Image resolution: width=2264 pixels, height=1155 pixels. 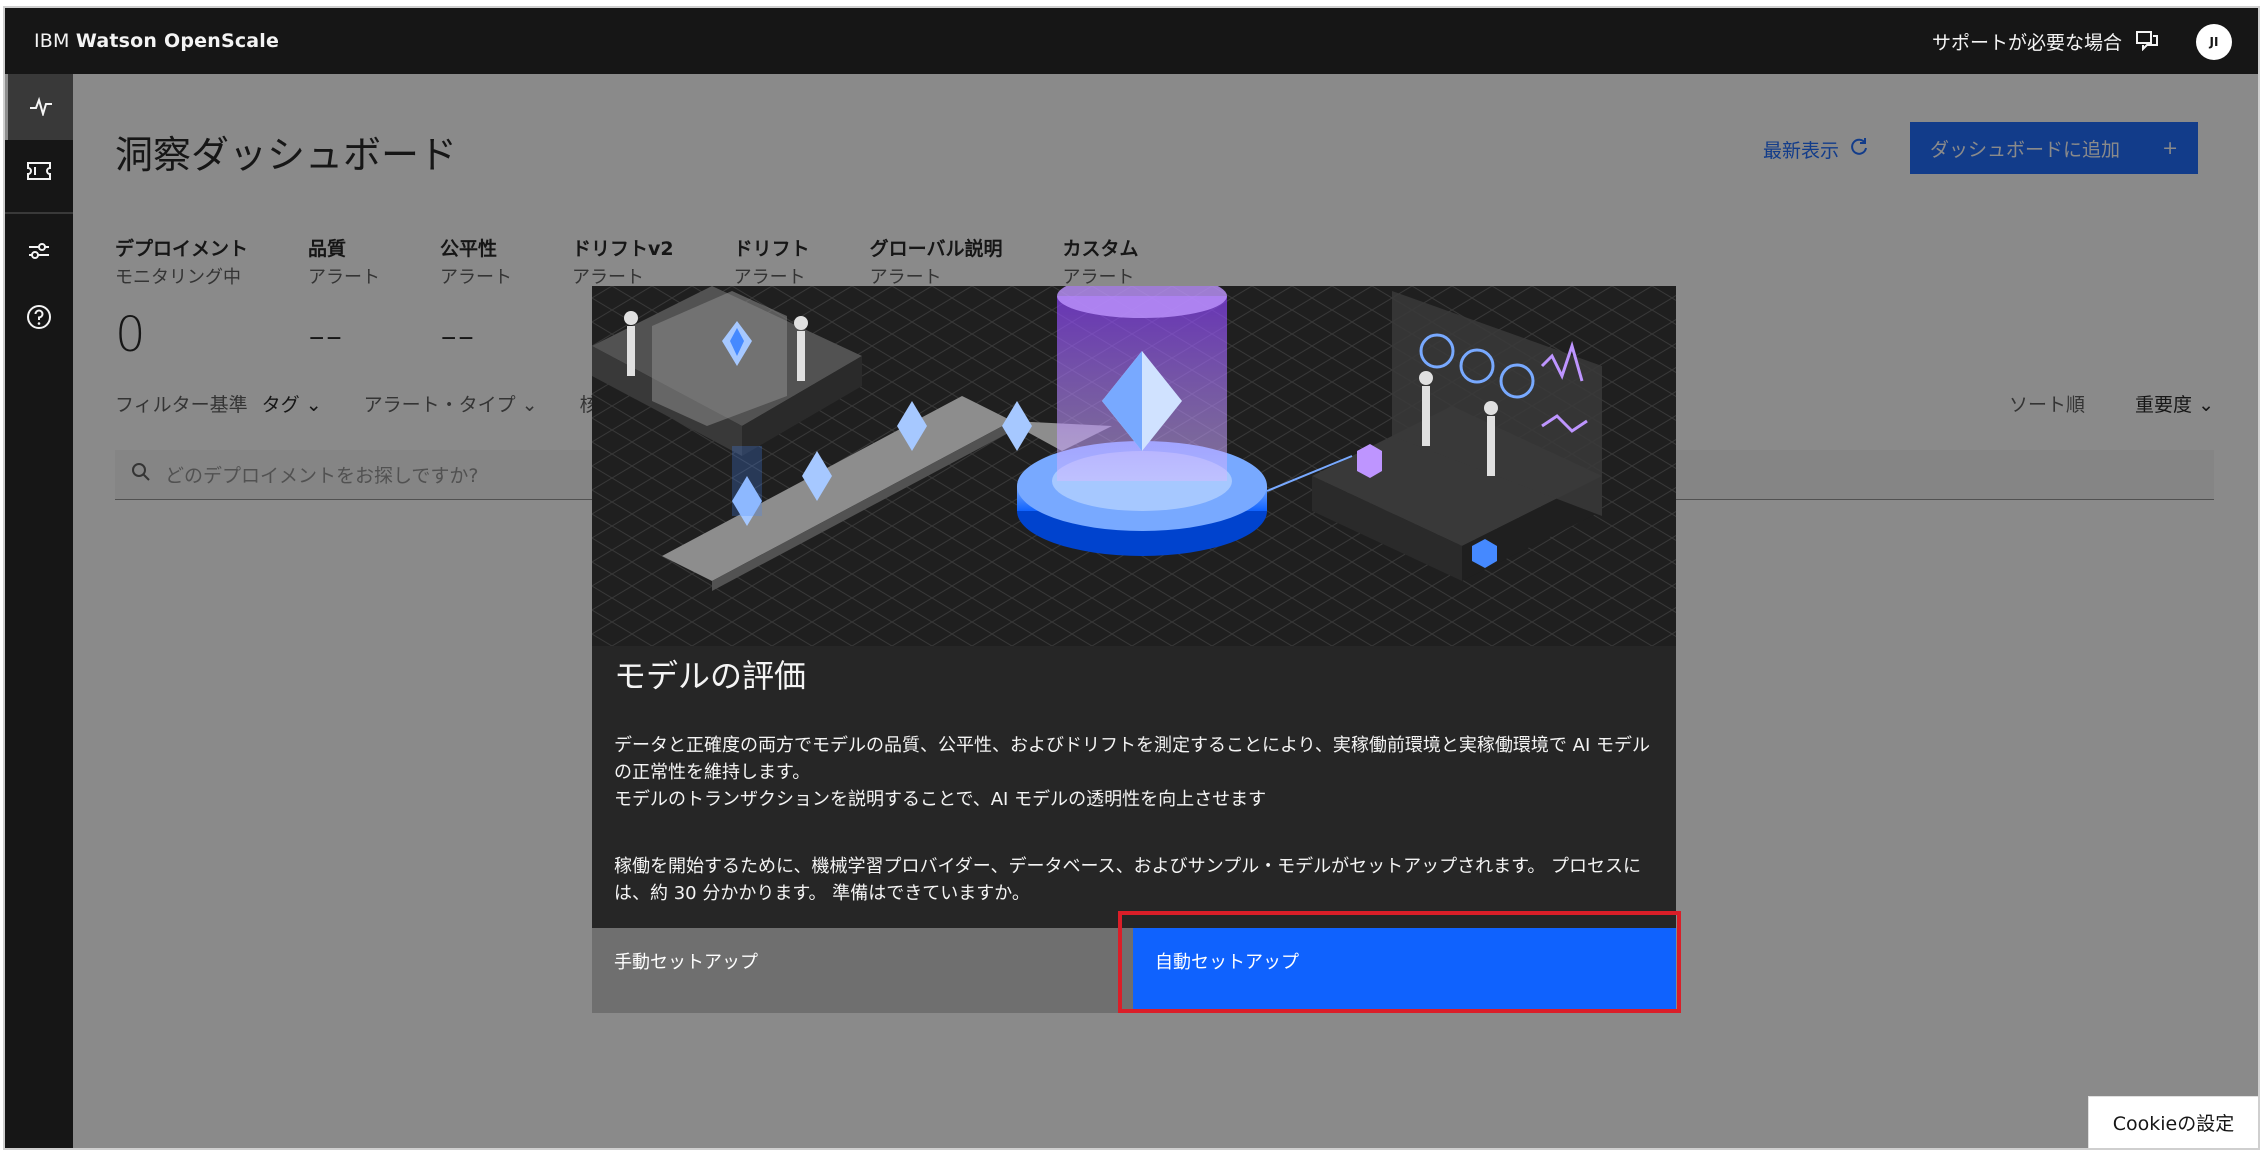 I want to click on modal-title: モデルの評価, so click(x=710, y=676).